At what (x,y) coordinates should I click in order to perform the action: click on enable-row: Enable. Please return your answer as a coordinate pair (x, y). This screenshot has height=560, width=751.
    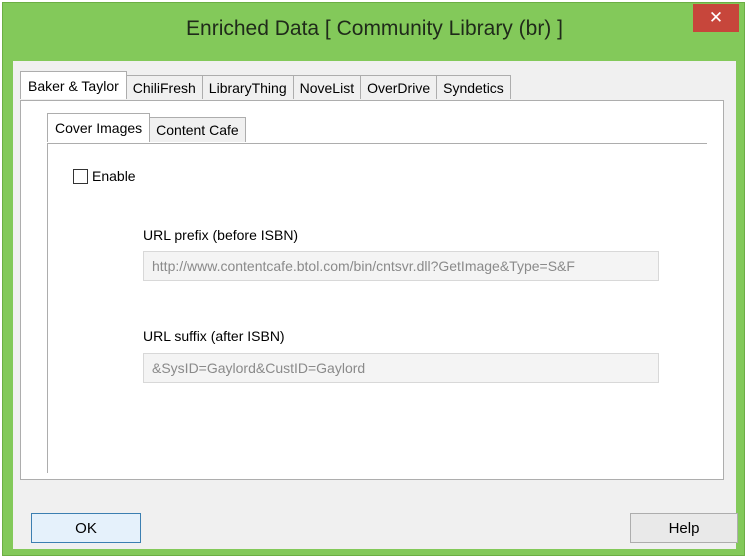
    Looking at the image, I should click on (104, 176).